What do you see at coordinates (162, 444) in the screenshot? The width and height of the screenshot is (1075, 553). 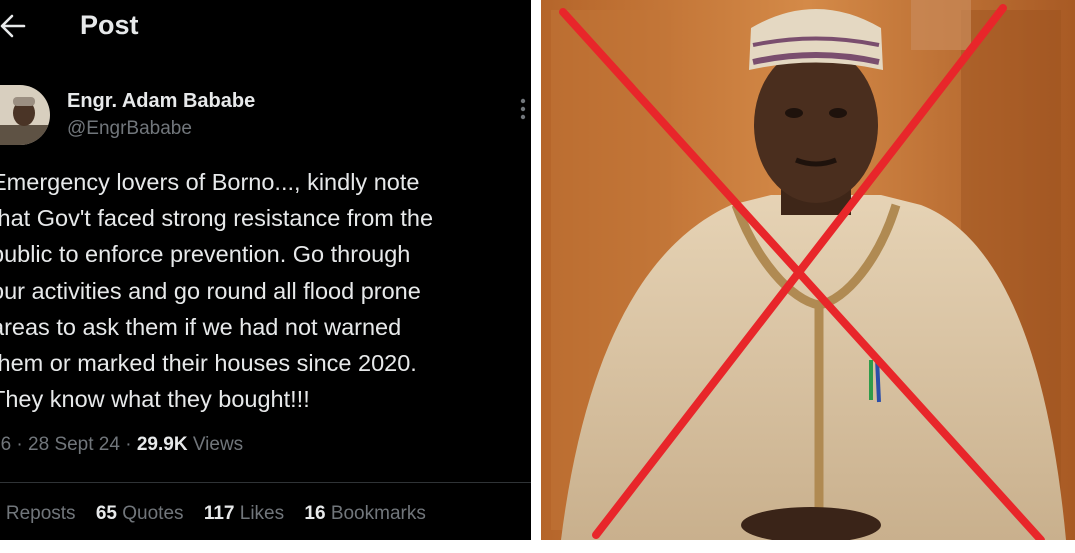 I see `views-count: 29.9K` at bounding box center [162, 444].